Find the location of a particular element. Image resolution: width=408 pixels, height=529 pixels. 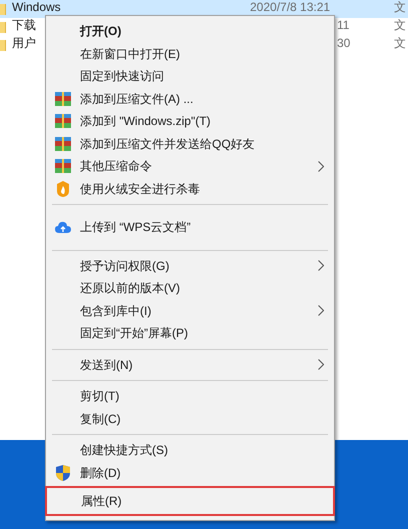

menu-item: 创建快捷方式(S) is located at coordinates (190, 450).